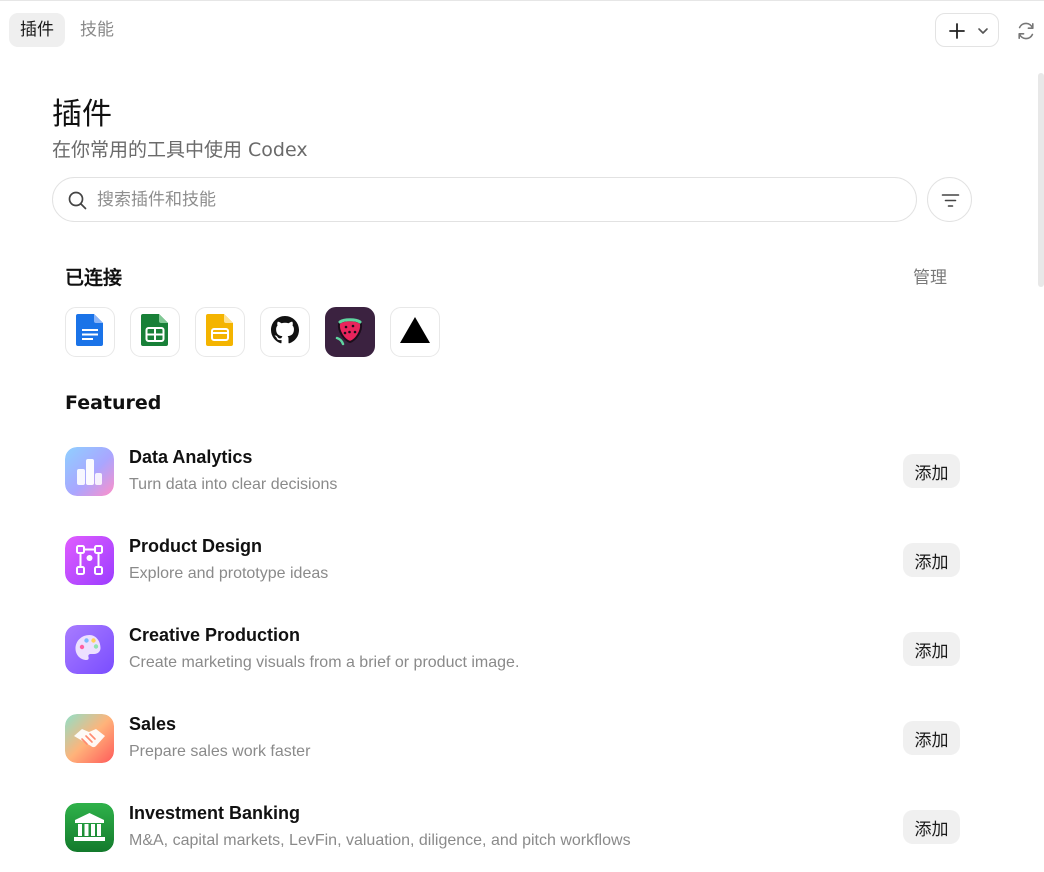 The height and width of the screenshot is (872, 1044). I want to click on connected-app-github, so click(285, 332).